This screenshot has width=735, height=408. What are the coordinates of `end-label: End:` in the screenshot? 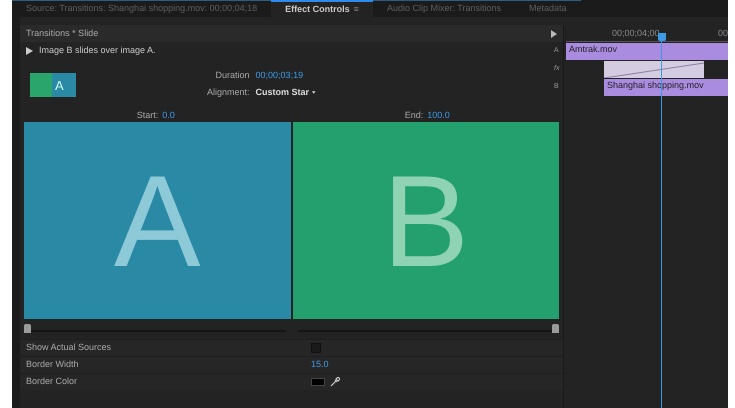 It's located at (414, 115).